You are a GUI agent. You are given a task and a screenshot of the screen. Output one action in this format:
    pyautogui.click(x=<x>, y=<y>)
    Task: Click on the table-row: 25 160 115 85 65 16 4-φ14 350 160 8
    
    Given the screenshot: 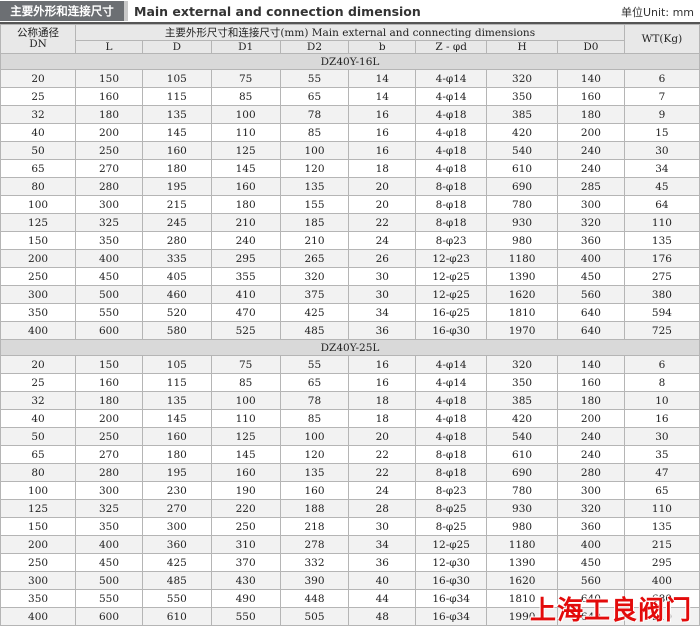 What is the action you would take?
    pyautogui.click(x=350, y=382)
    